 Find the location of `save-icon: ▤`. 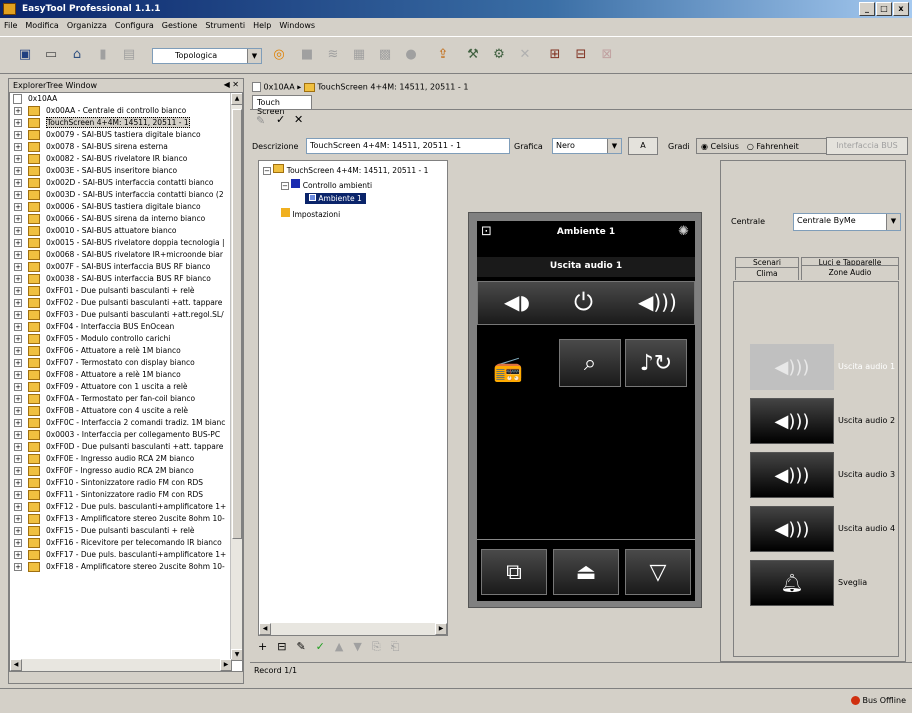

save-icon: ▤ is located at coordinates (129, 54).